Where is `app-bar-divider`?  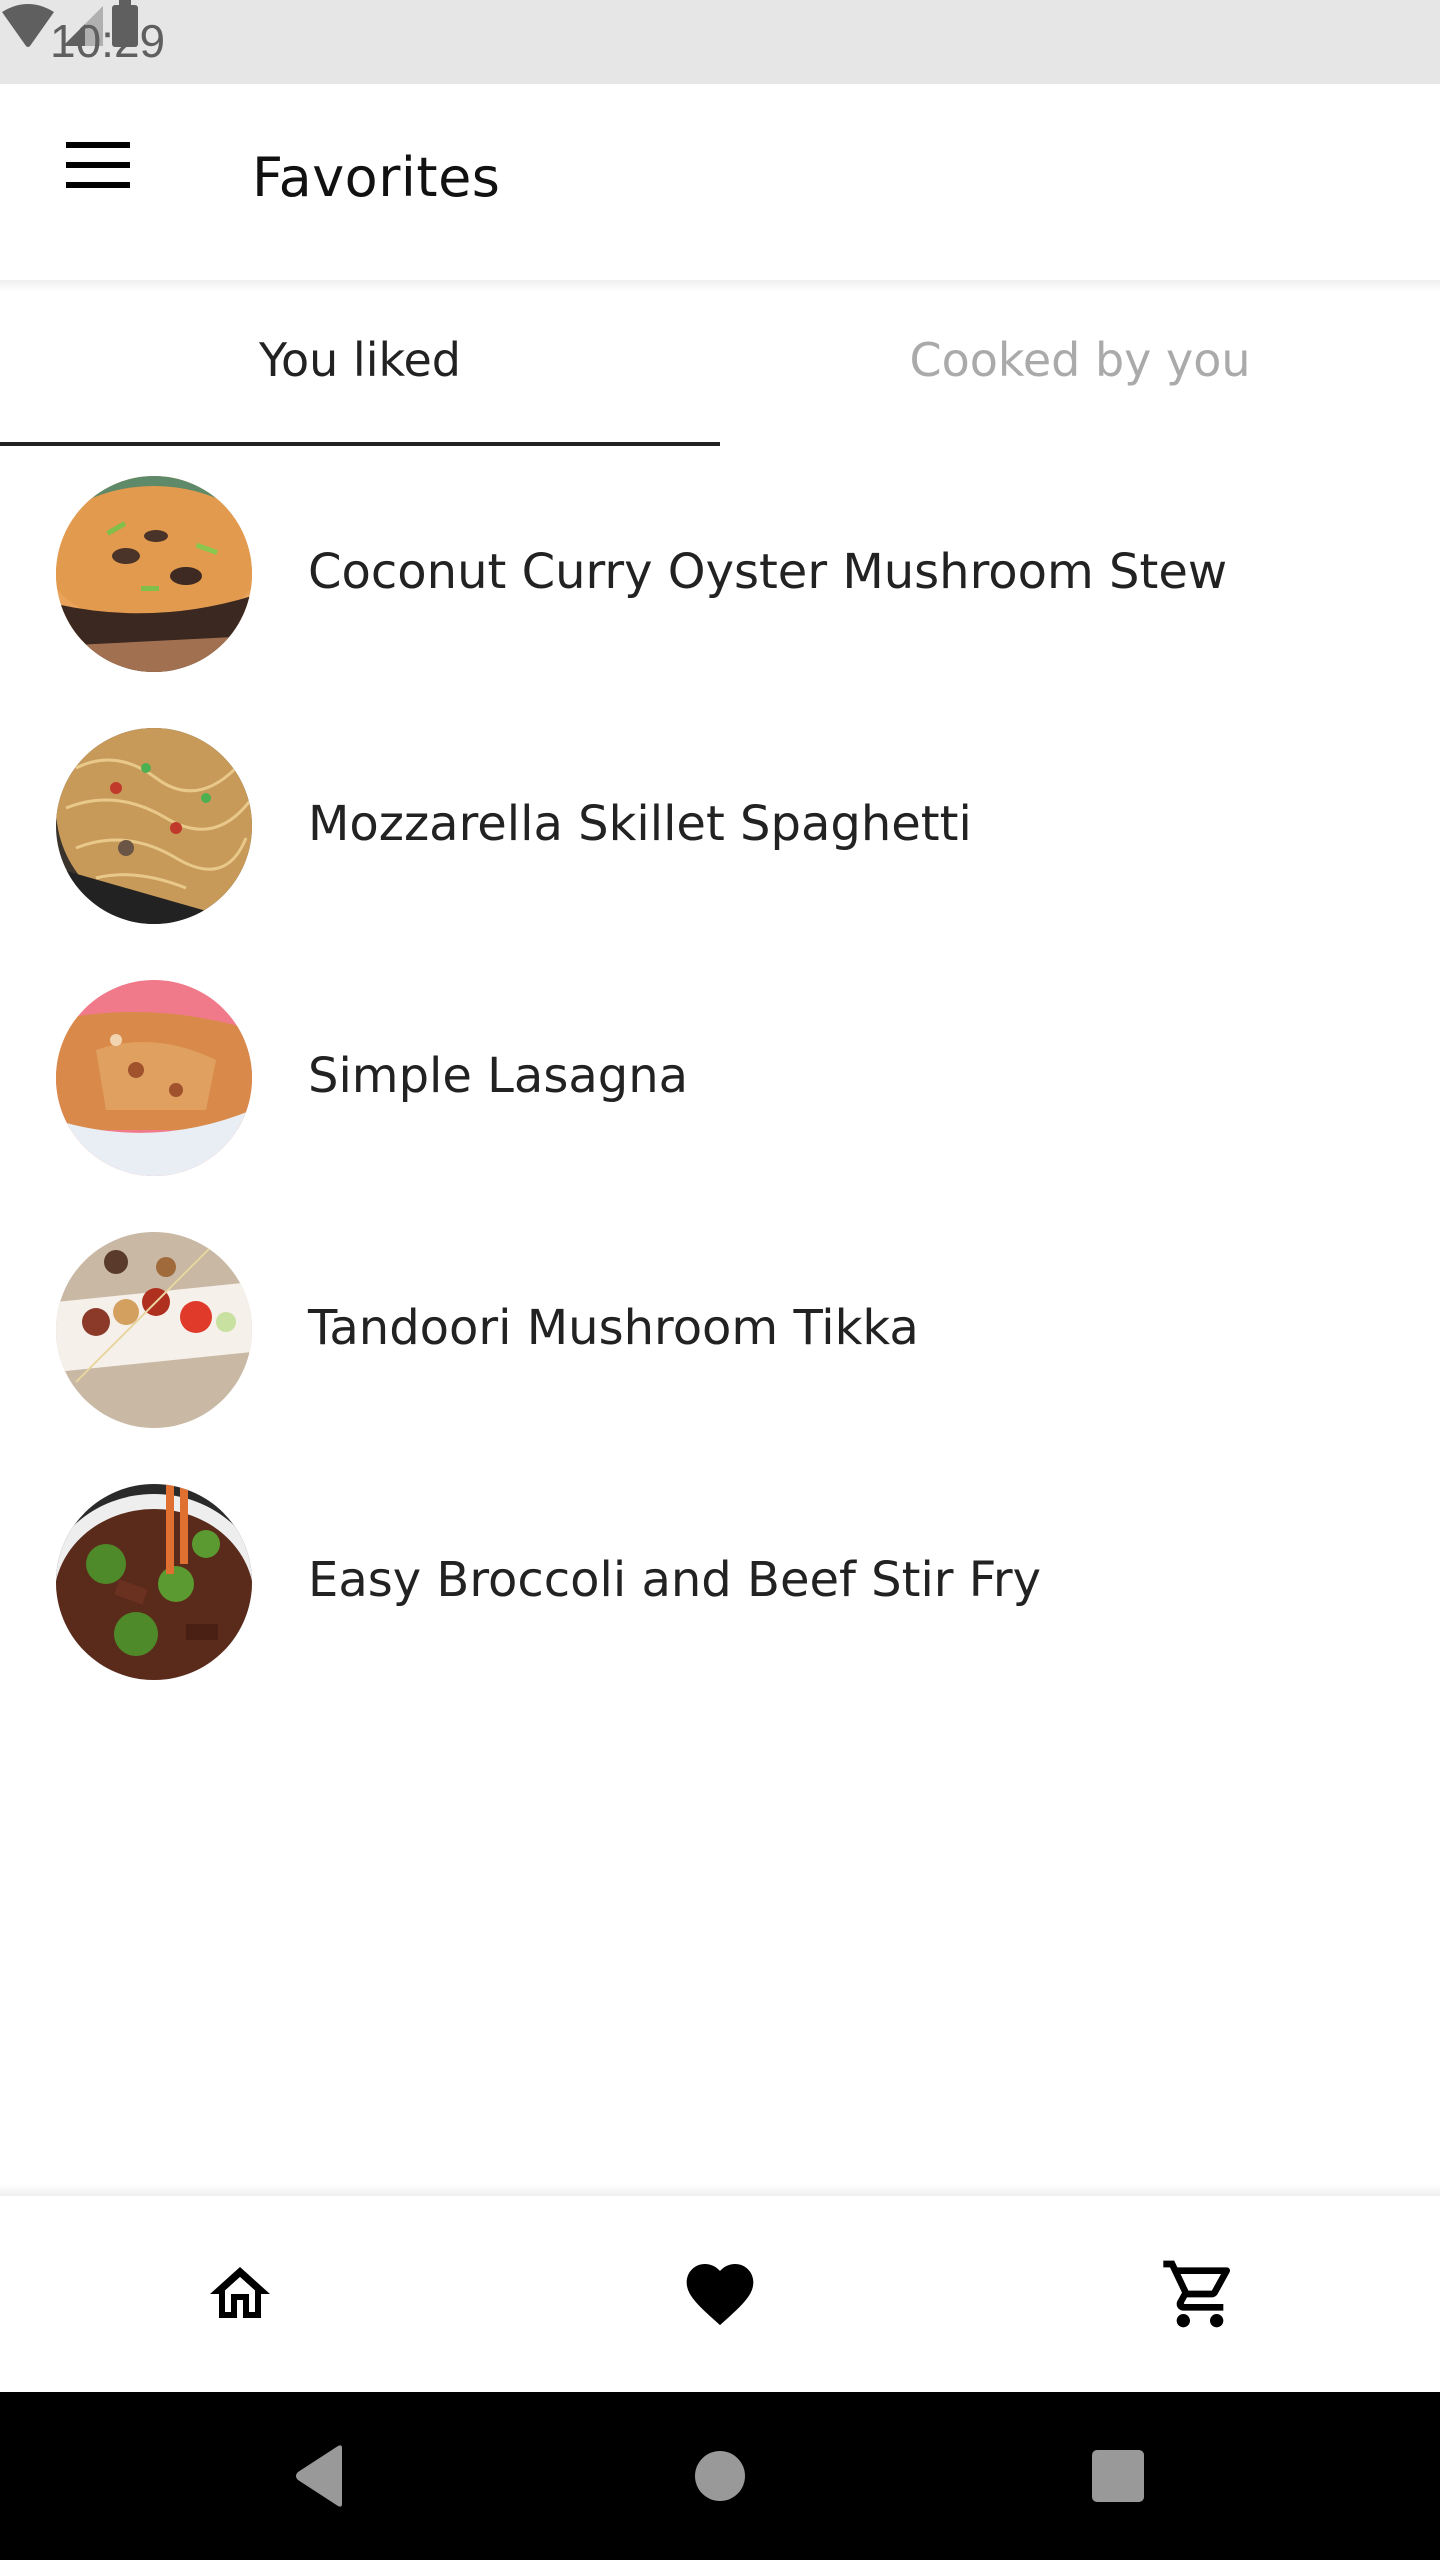 app-bar-divider is located at coordinates (720, 286).